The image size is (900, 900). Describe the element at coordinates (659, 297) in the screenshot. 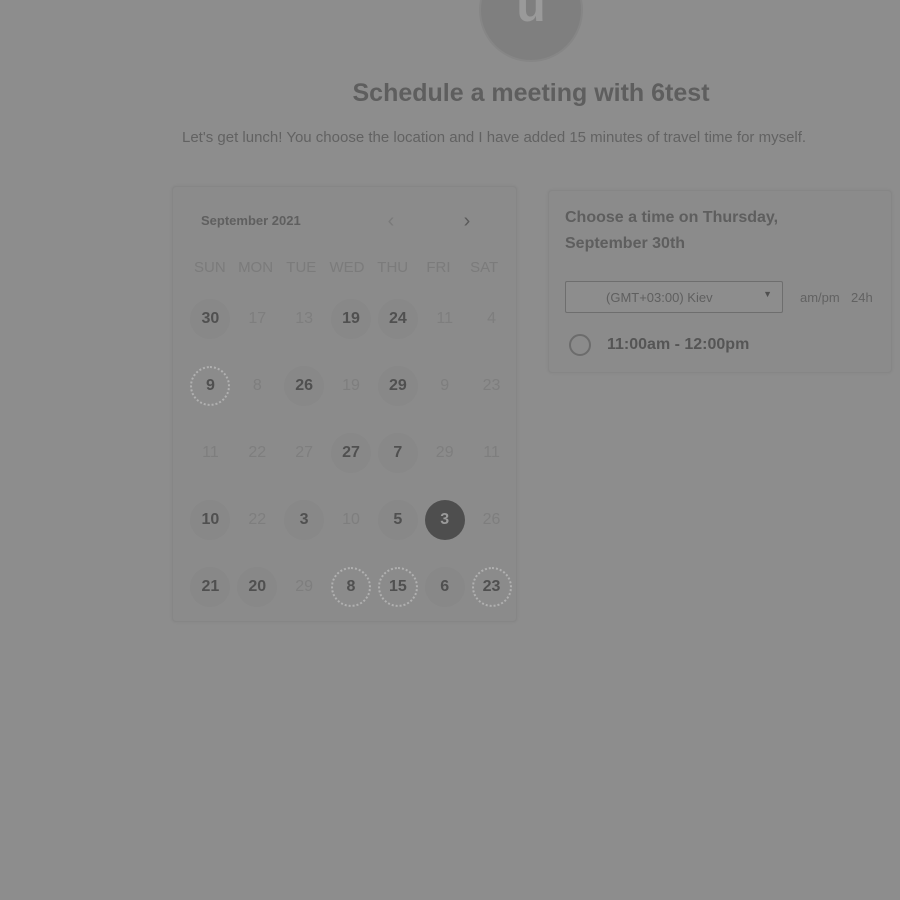

I see `timezone-value: (GMT+03:00) Kiev` at that location.